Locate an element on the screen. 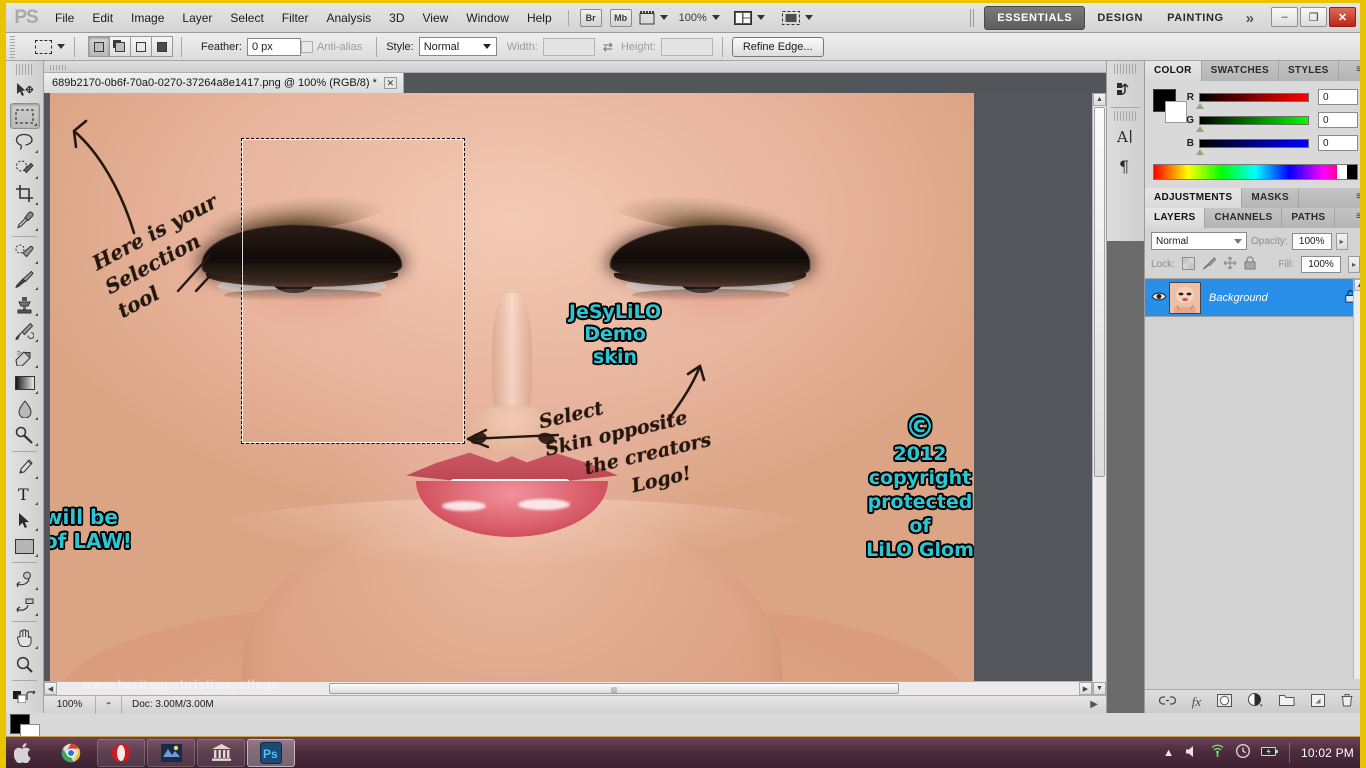 This screenshot has height=768, width=1366. subtract-from-selection-button is located at coordinates (141, 46).